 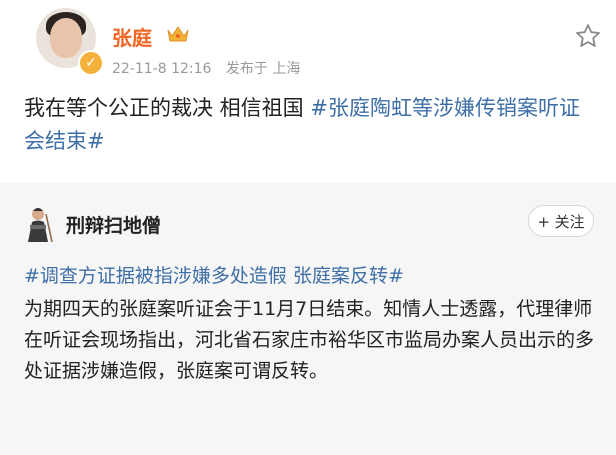 What do you see at coordinates (214, 274) in the screenshot?
I see `repost-topic-link: #调查方证据被指涉嫌多处造假 张庭案反转#` at bounding box center [214, 274].